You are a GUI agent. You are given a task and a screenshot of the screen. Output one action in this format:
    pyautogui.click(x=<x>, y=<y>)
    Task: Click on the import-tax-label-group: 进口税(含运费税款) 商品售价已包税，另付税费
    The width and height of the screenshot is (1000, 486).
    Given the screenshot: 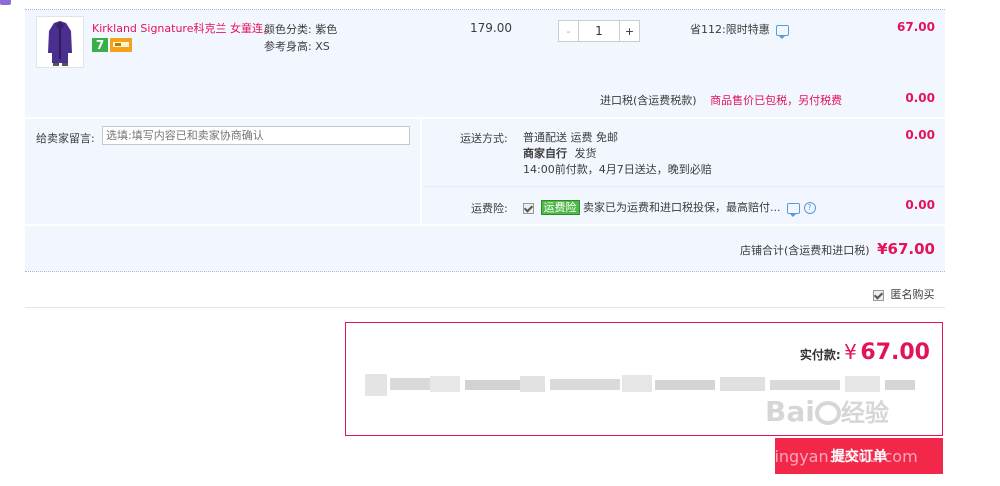 What is the action you would take?
    pyautogui.click(x=721, y=100)
    